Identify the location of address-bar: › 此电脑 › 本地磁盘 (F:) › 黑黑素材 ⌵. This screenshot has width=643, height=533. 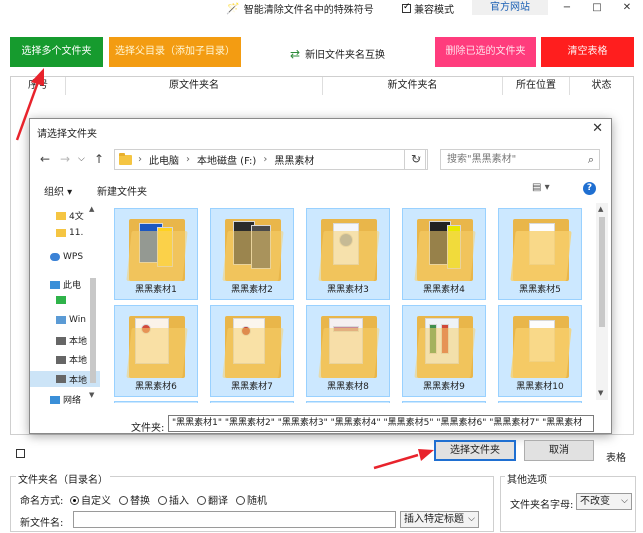
(270, 159).